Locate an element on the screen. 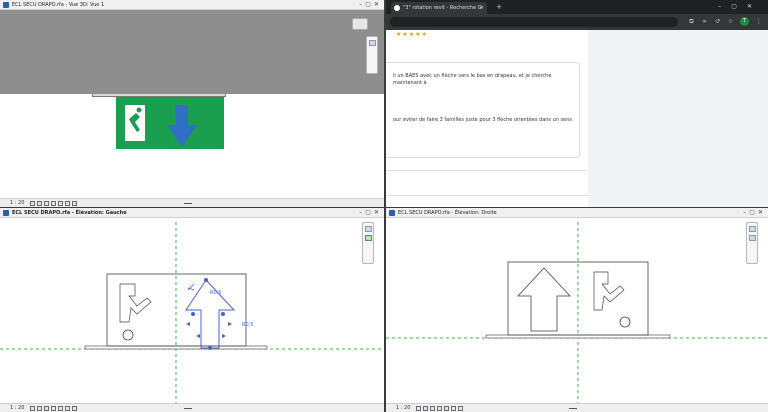 The width and height of the screenshot is (768, 412). drag-handle-icon is located at coordinates (191, 287).